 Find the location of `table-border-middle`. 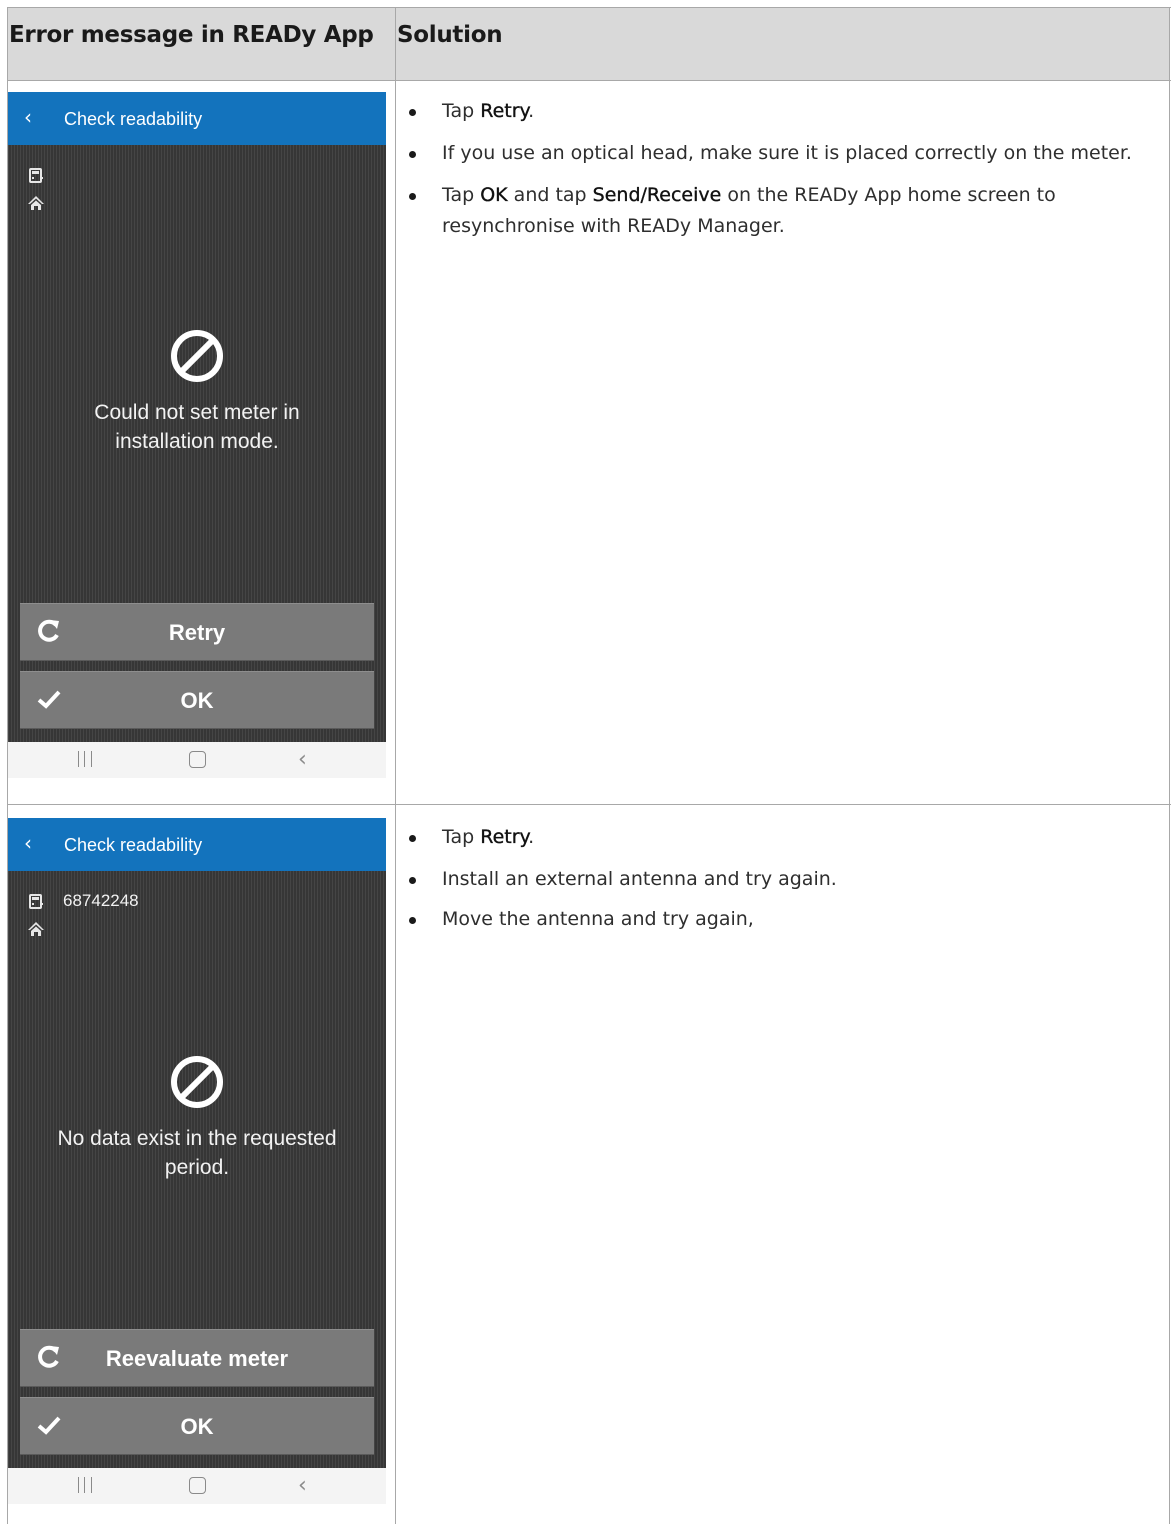

table-border-middle is located at coordinates (395, 765).